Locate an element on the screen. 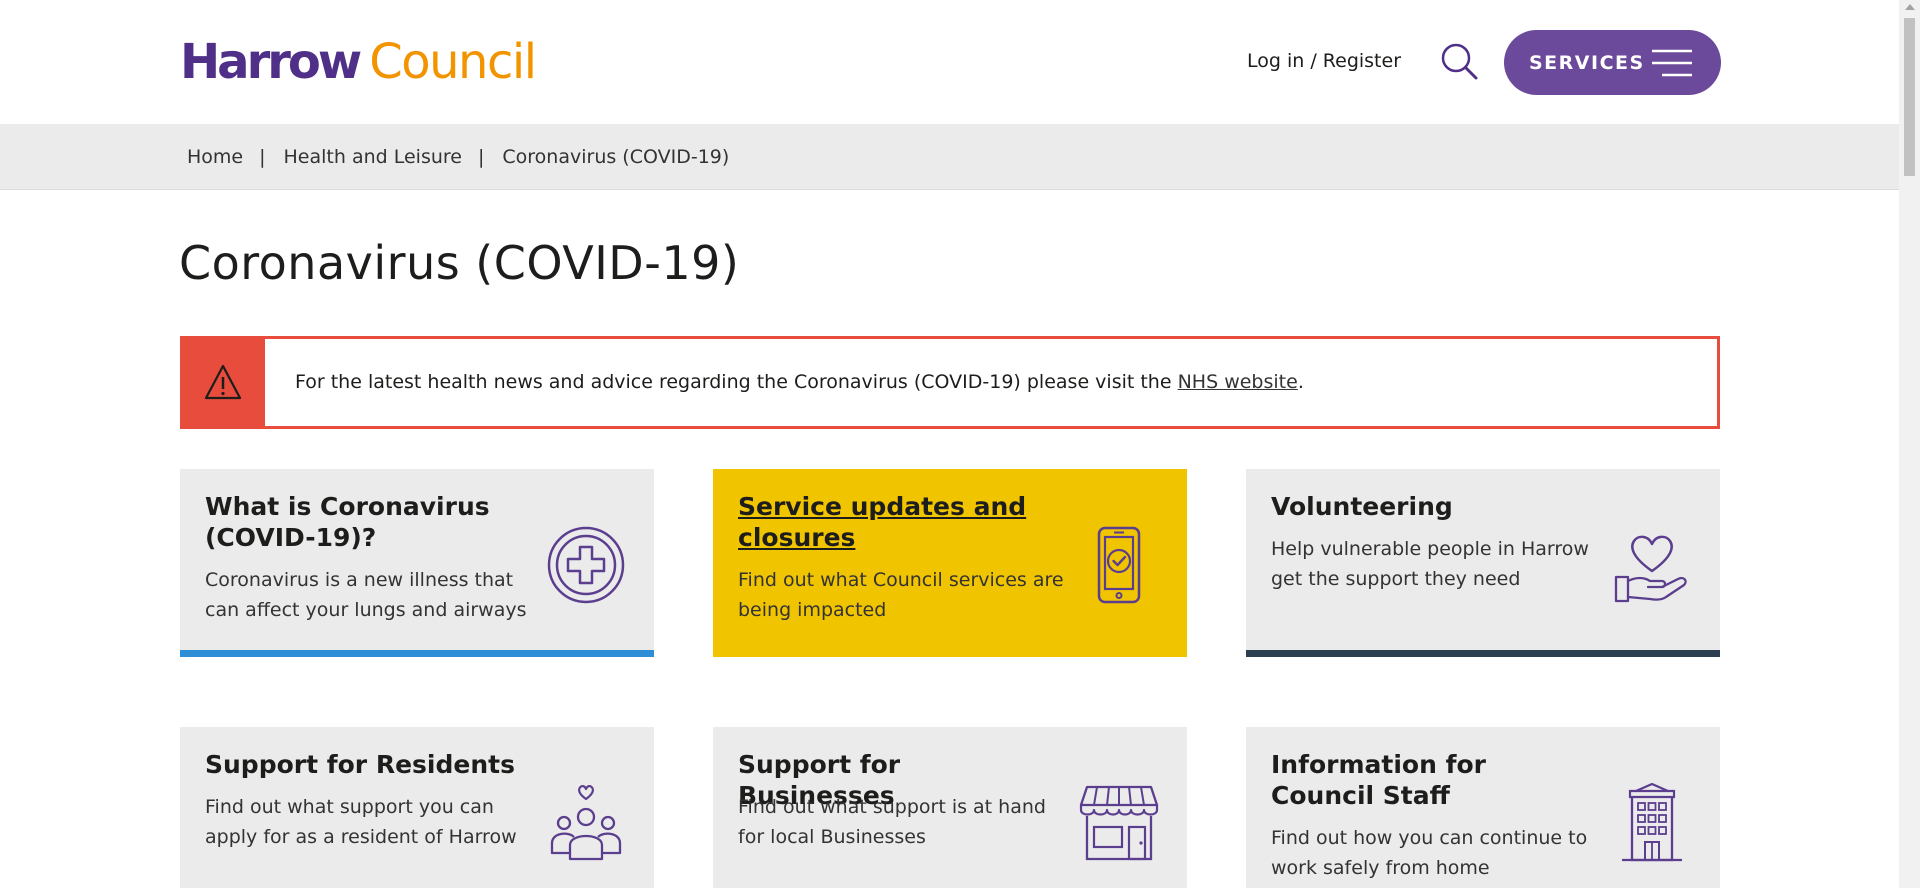  site-header: Harrow Council Log in / Register SERVICES is located at coordinates (949, 62).